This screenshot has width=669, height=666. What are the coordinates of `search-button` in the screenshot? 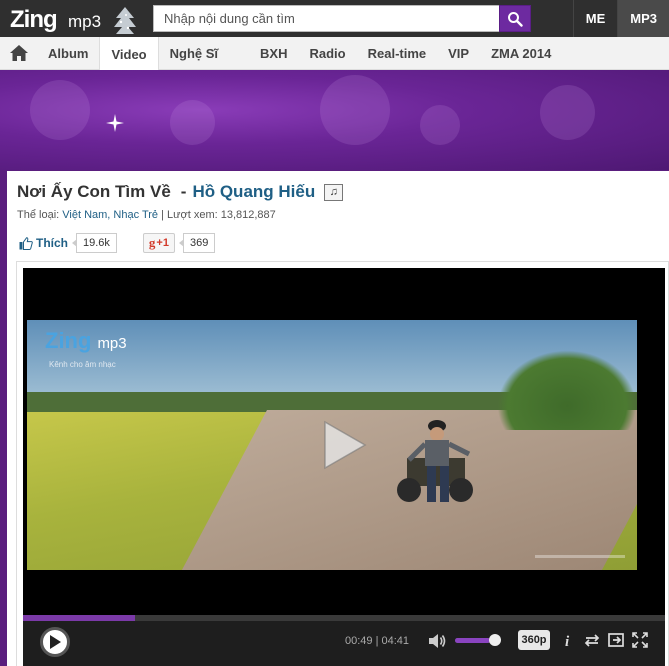 It's located at (515, 18).